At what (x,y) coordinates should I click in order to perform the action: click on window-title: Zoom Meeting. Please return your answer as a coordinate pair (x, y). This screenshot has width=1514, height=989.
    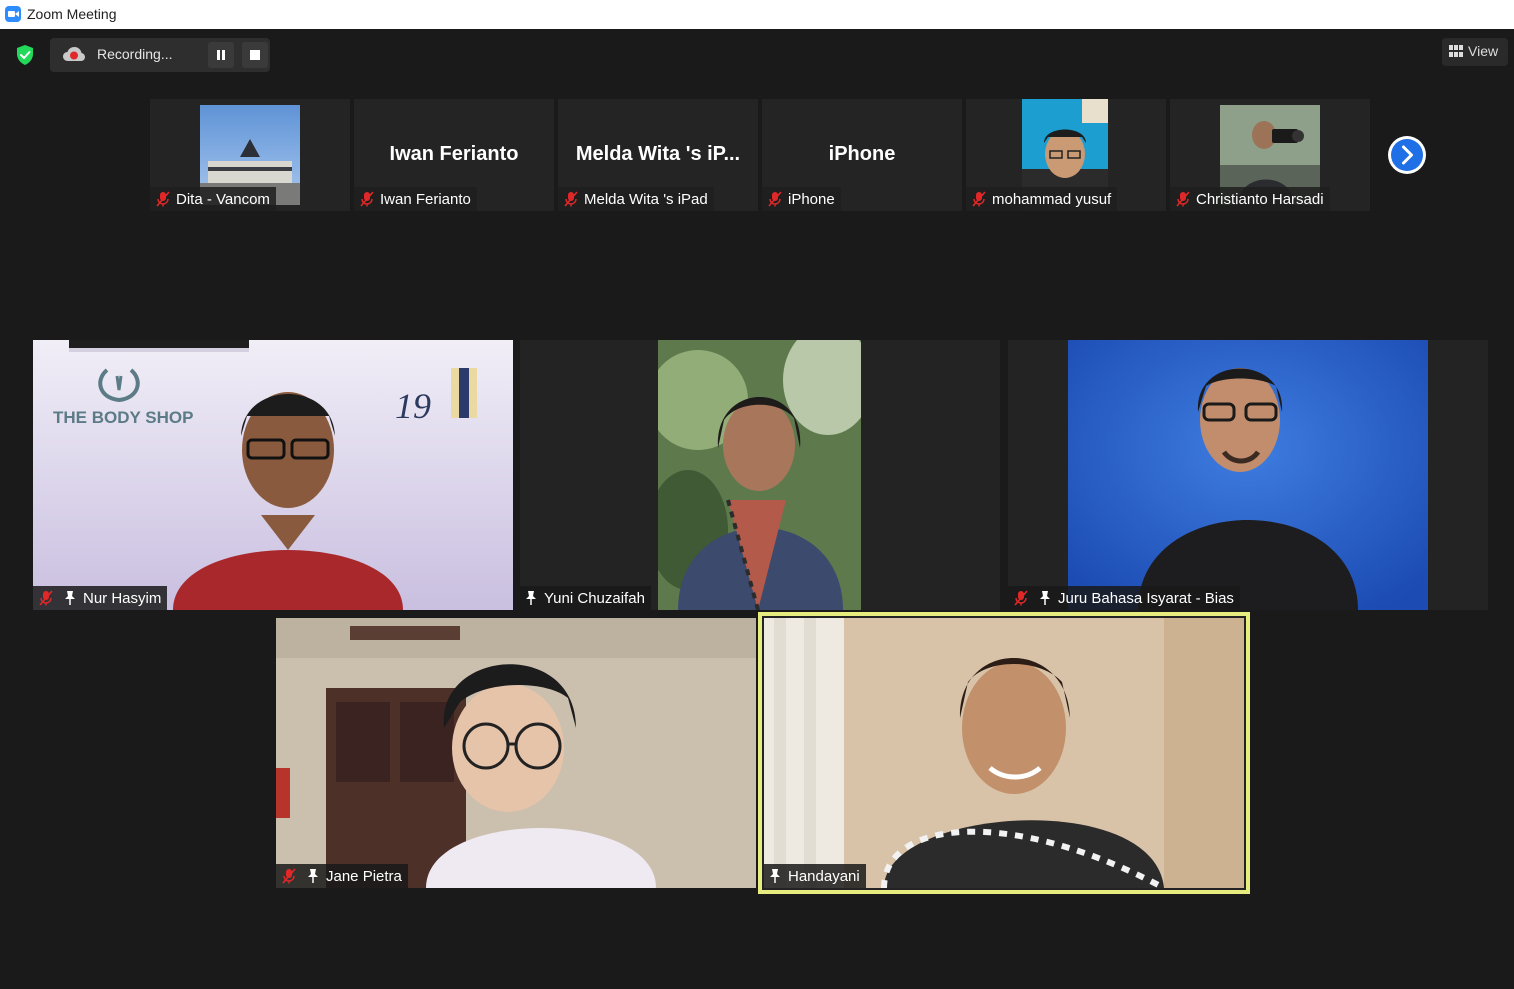
    Looking at the image, I should click on (72, 14).